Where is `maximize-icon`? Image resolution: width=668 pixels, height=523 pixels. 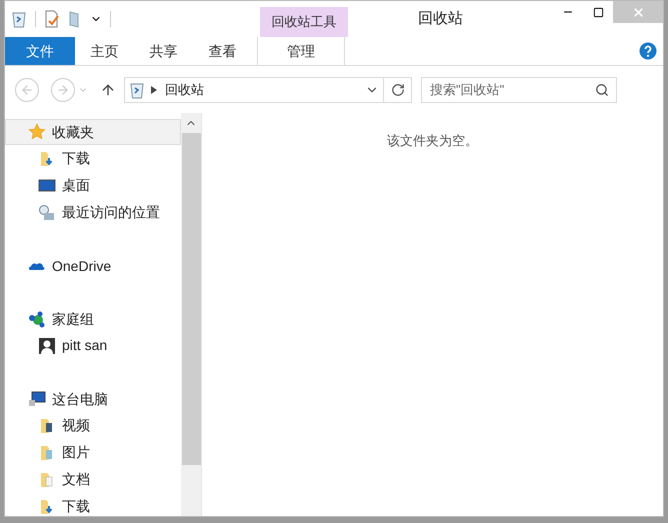
maximize-icon is located at coordinates (598, 12).